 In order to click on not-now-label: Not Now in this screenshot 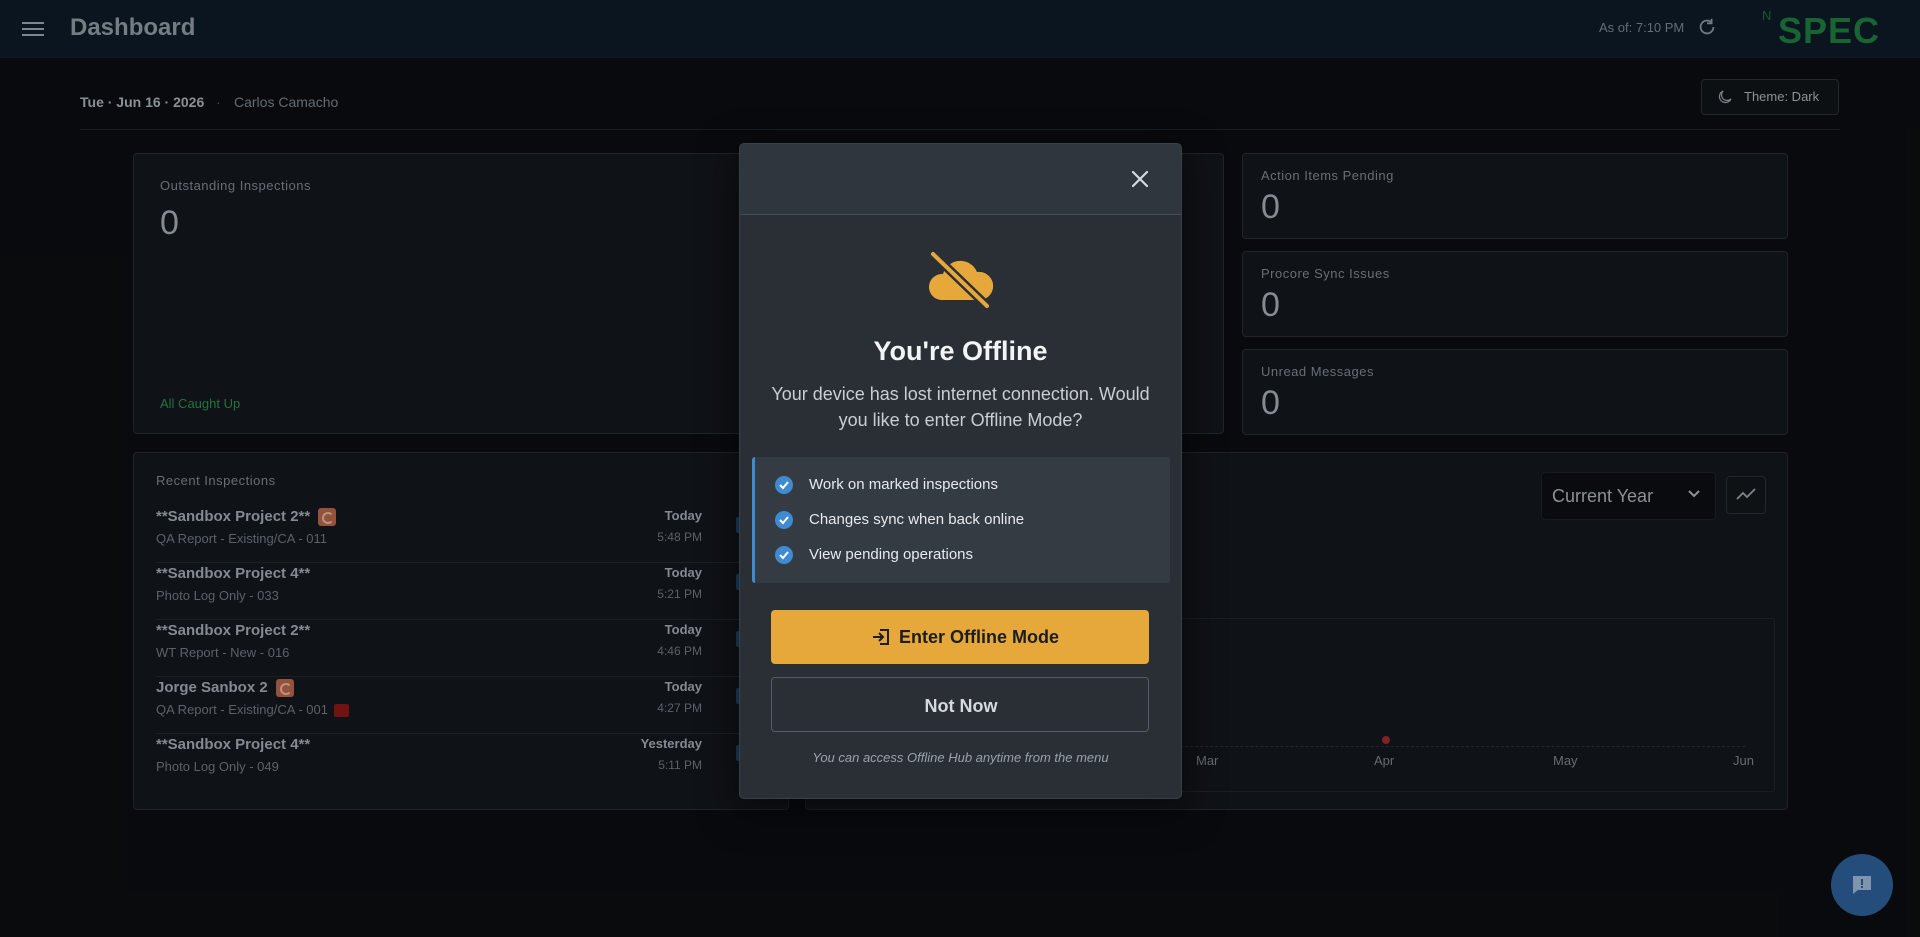, I will do `click(961, 706)`.